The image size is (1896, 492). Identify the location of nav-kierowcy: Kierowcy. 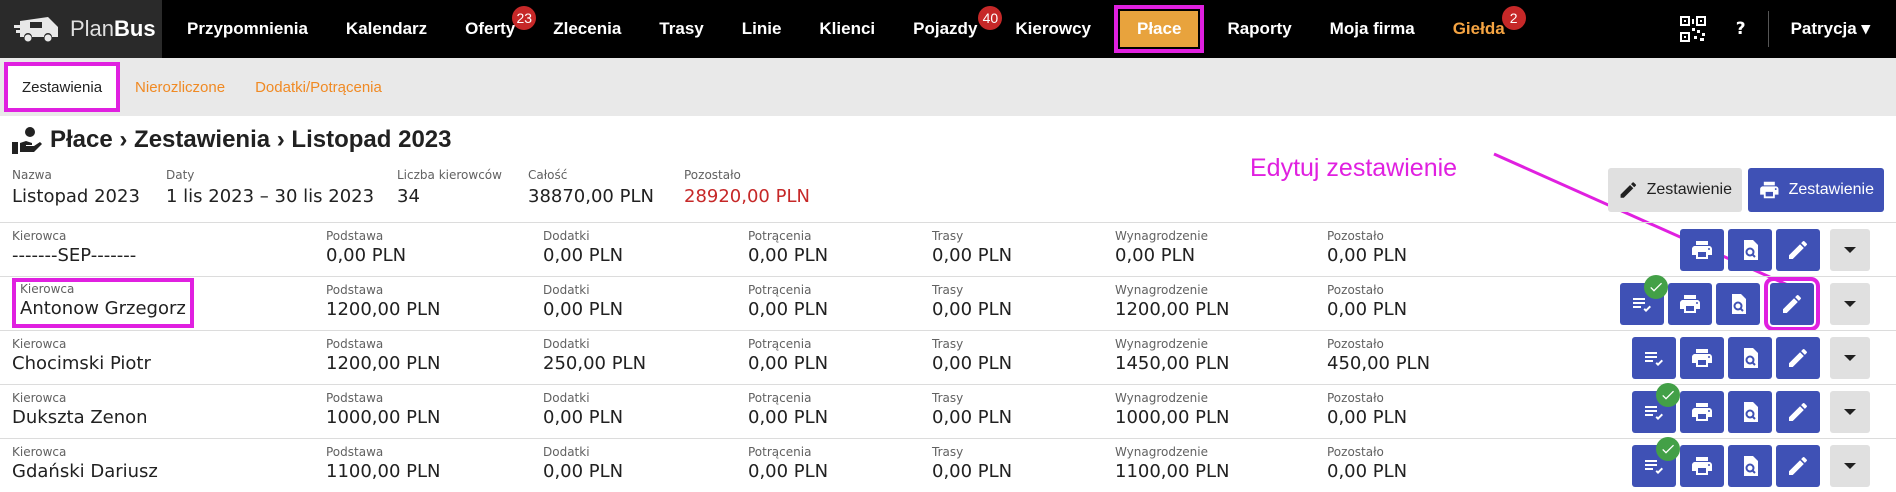
(1053, 29).